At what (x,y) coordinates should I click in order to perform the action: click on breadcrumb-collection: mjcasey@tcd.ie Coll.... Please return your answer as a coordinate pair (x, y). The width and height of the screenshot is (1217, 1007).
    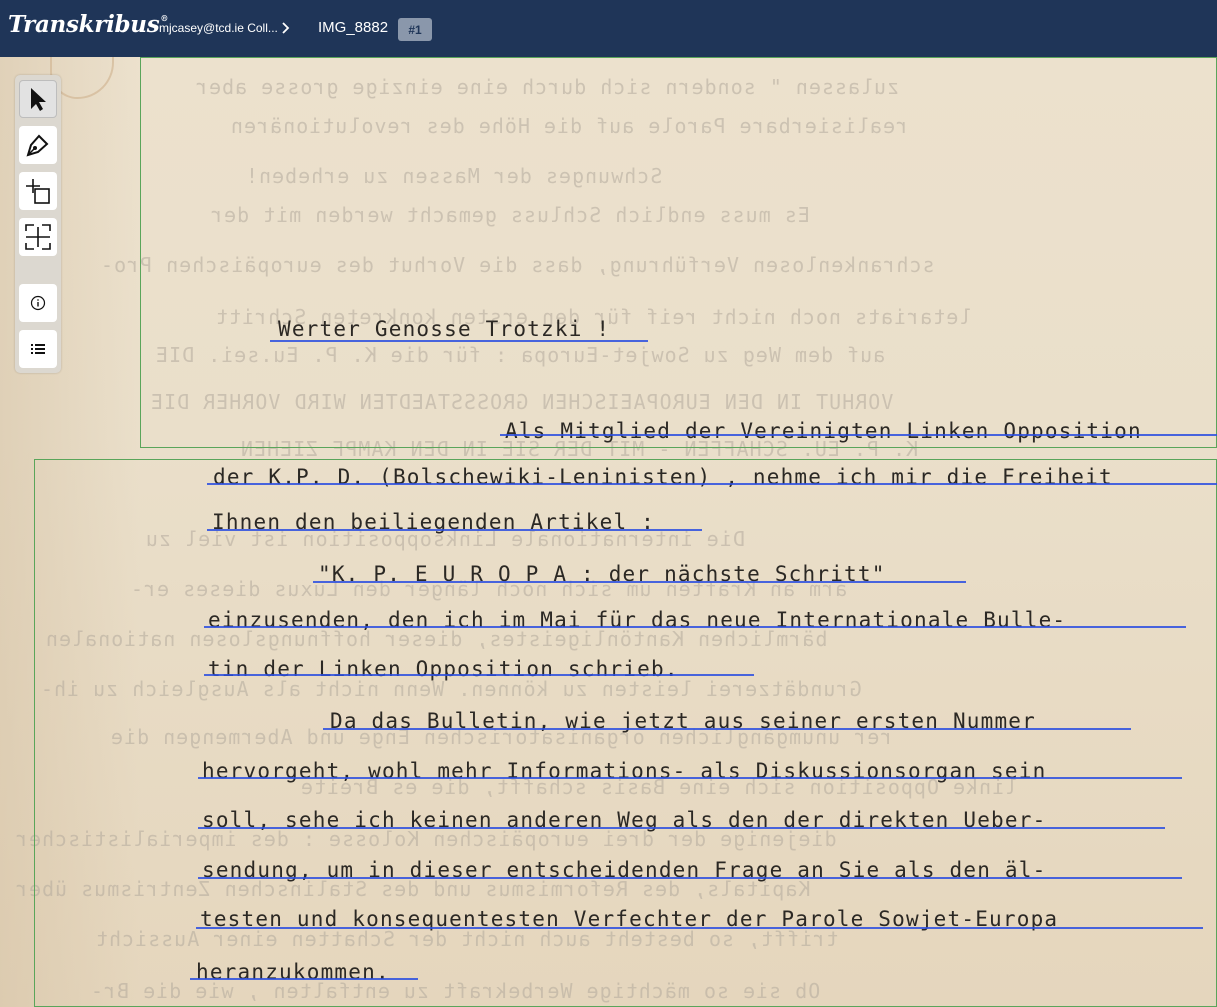
    Looking at the image, I should click on (218, 28).